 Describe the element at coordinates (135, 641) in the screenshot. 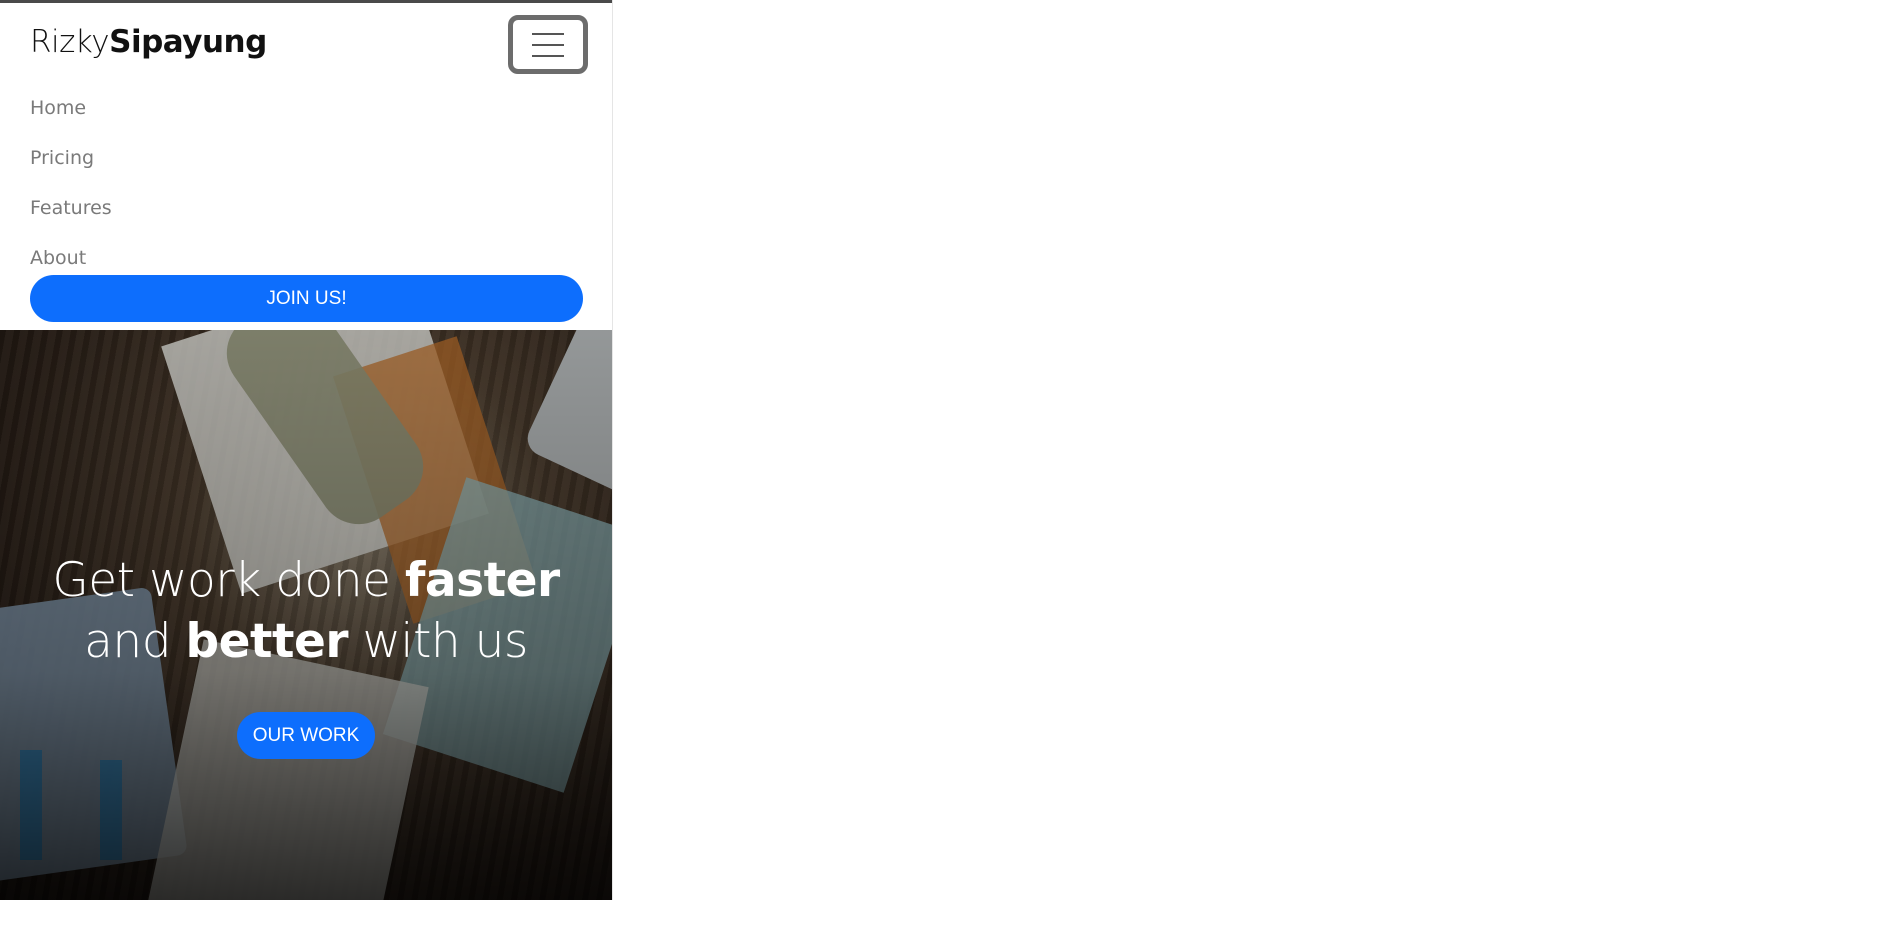

I see `hero-title-text: and` at that location.